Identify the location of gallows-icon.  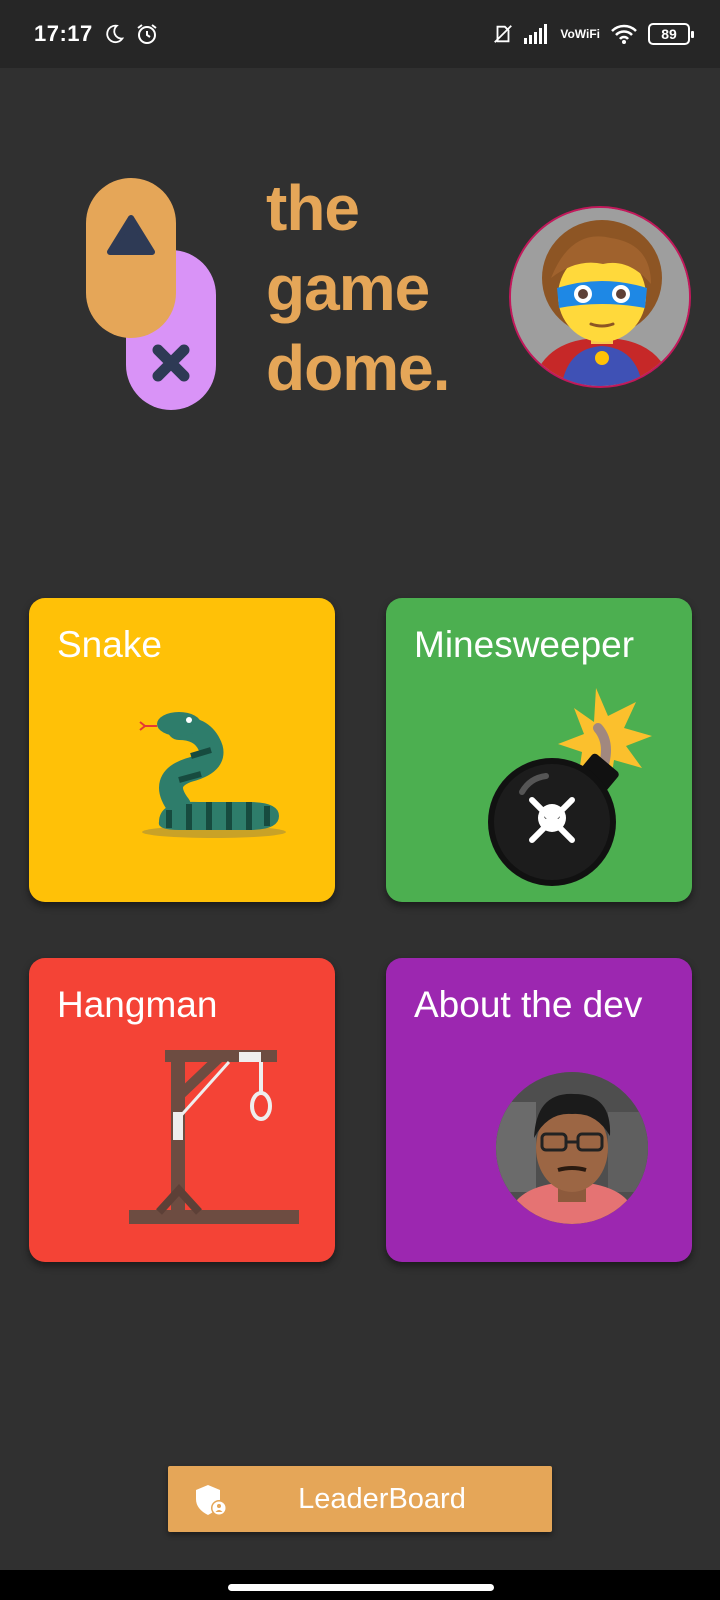
(215, 1142).